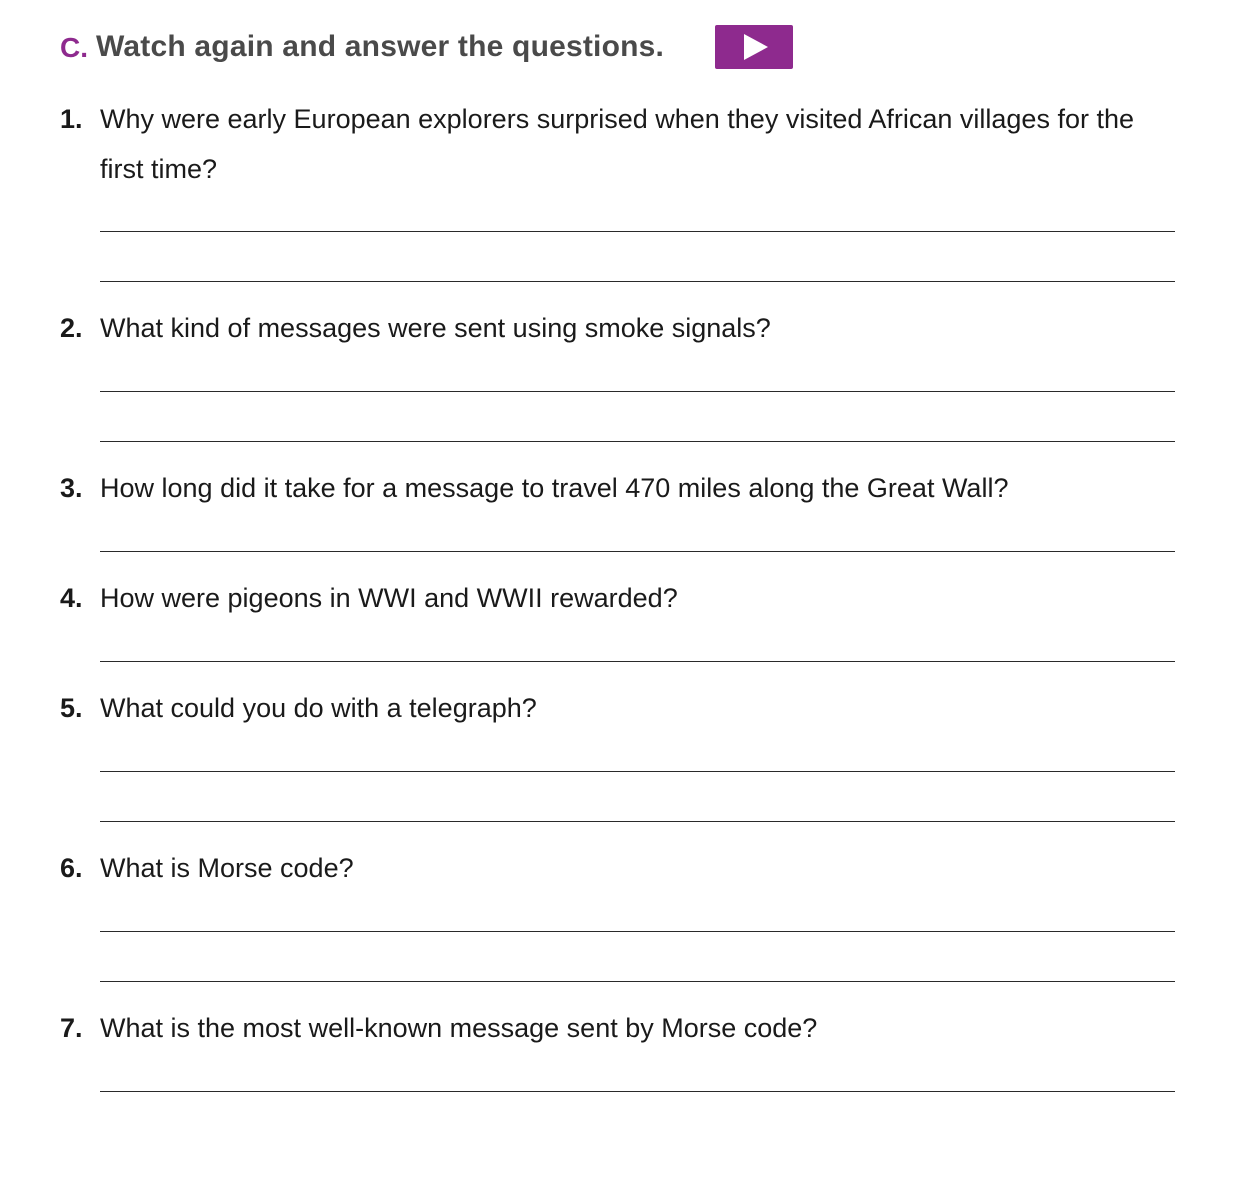  I want to click on question-number: 6., so click(71, 868).